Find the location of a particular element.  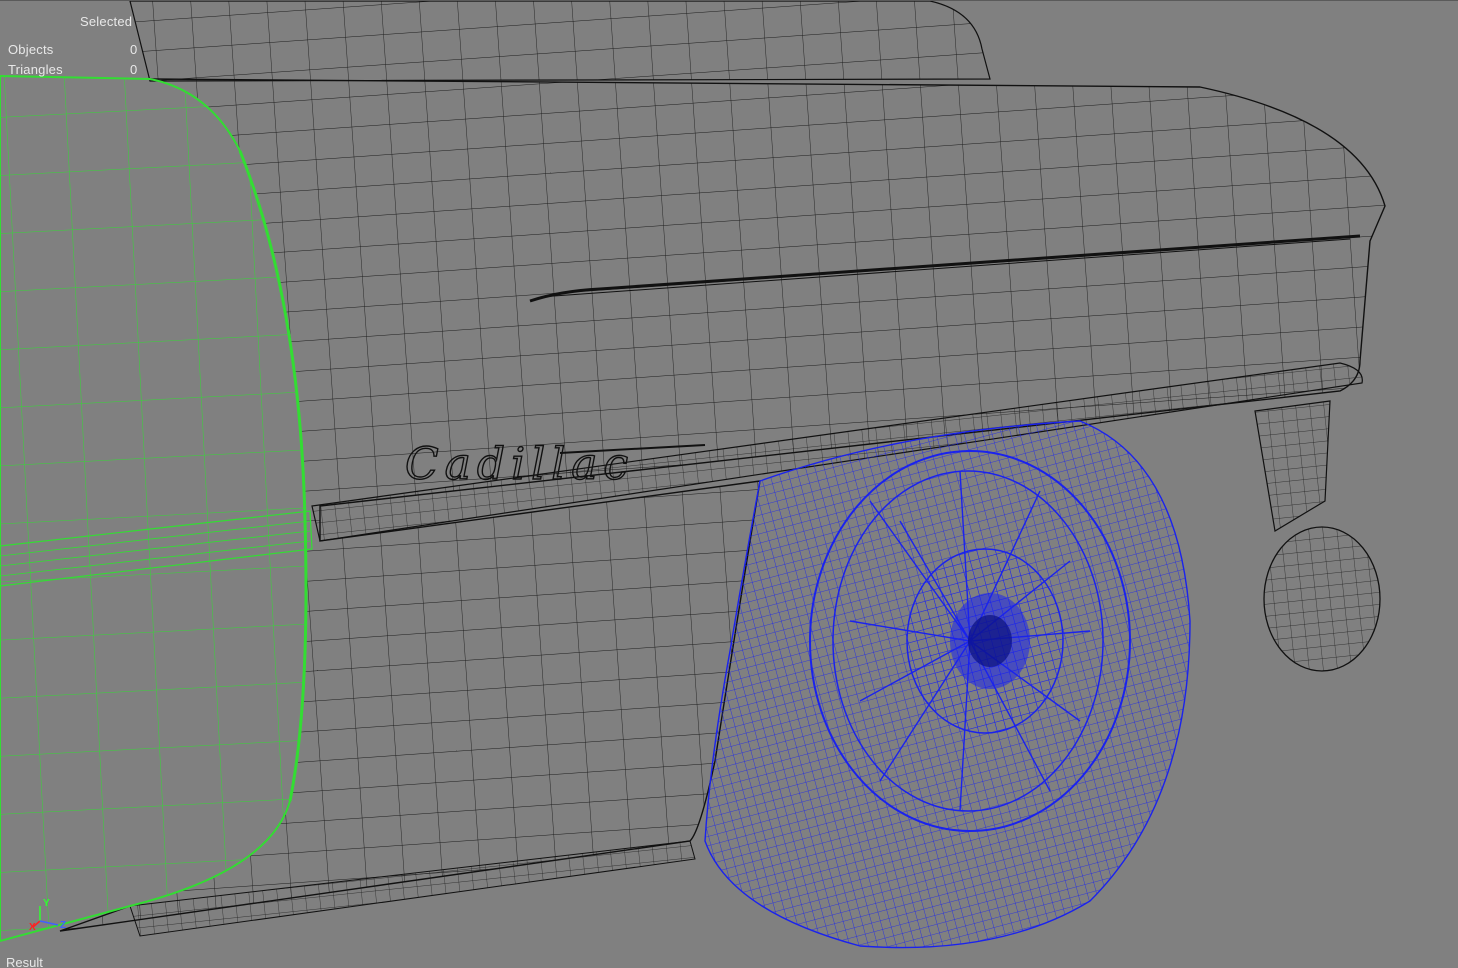

bumper-overrider is located at coordinates (1317, 536).